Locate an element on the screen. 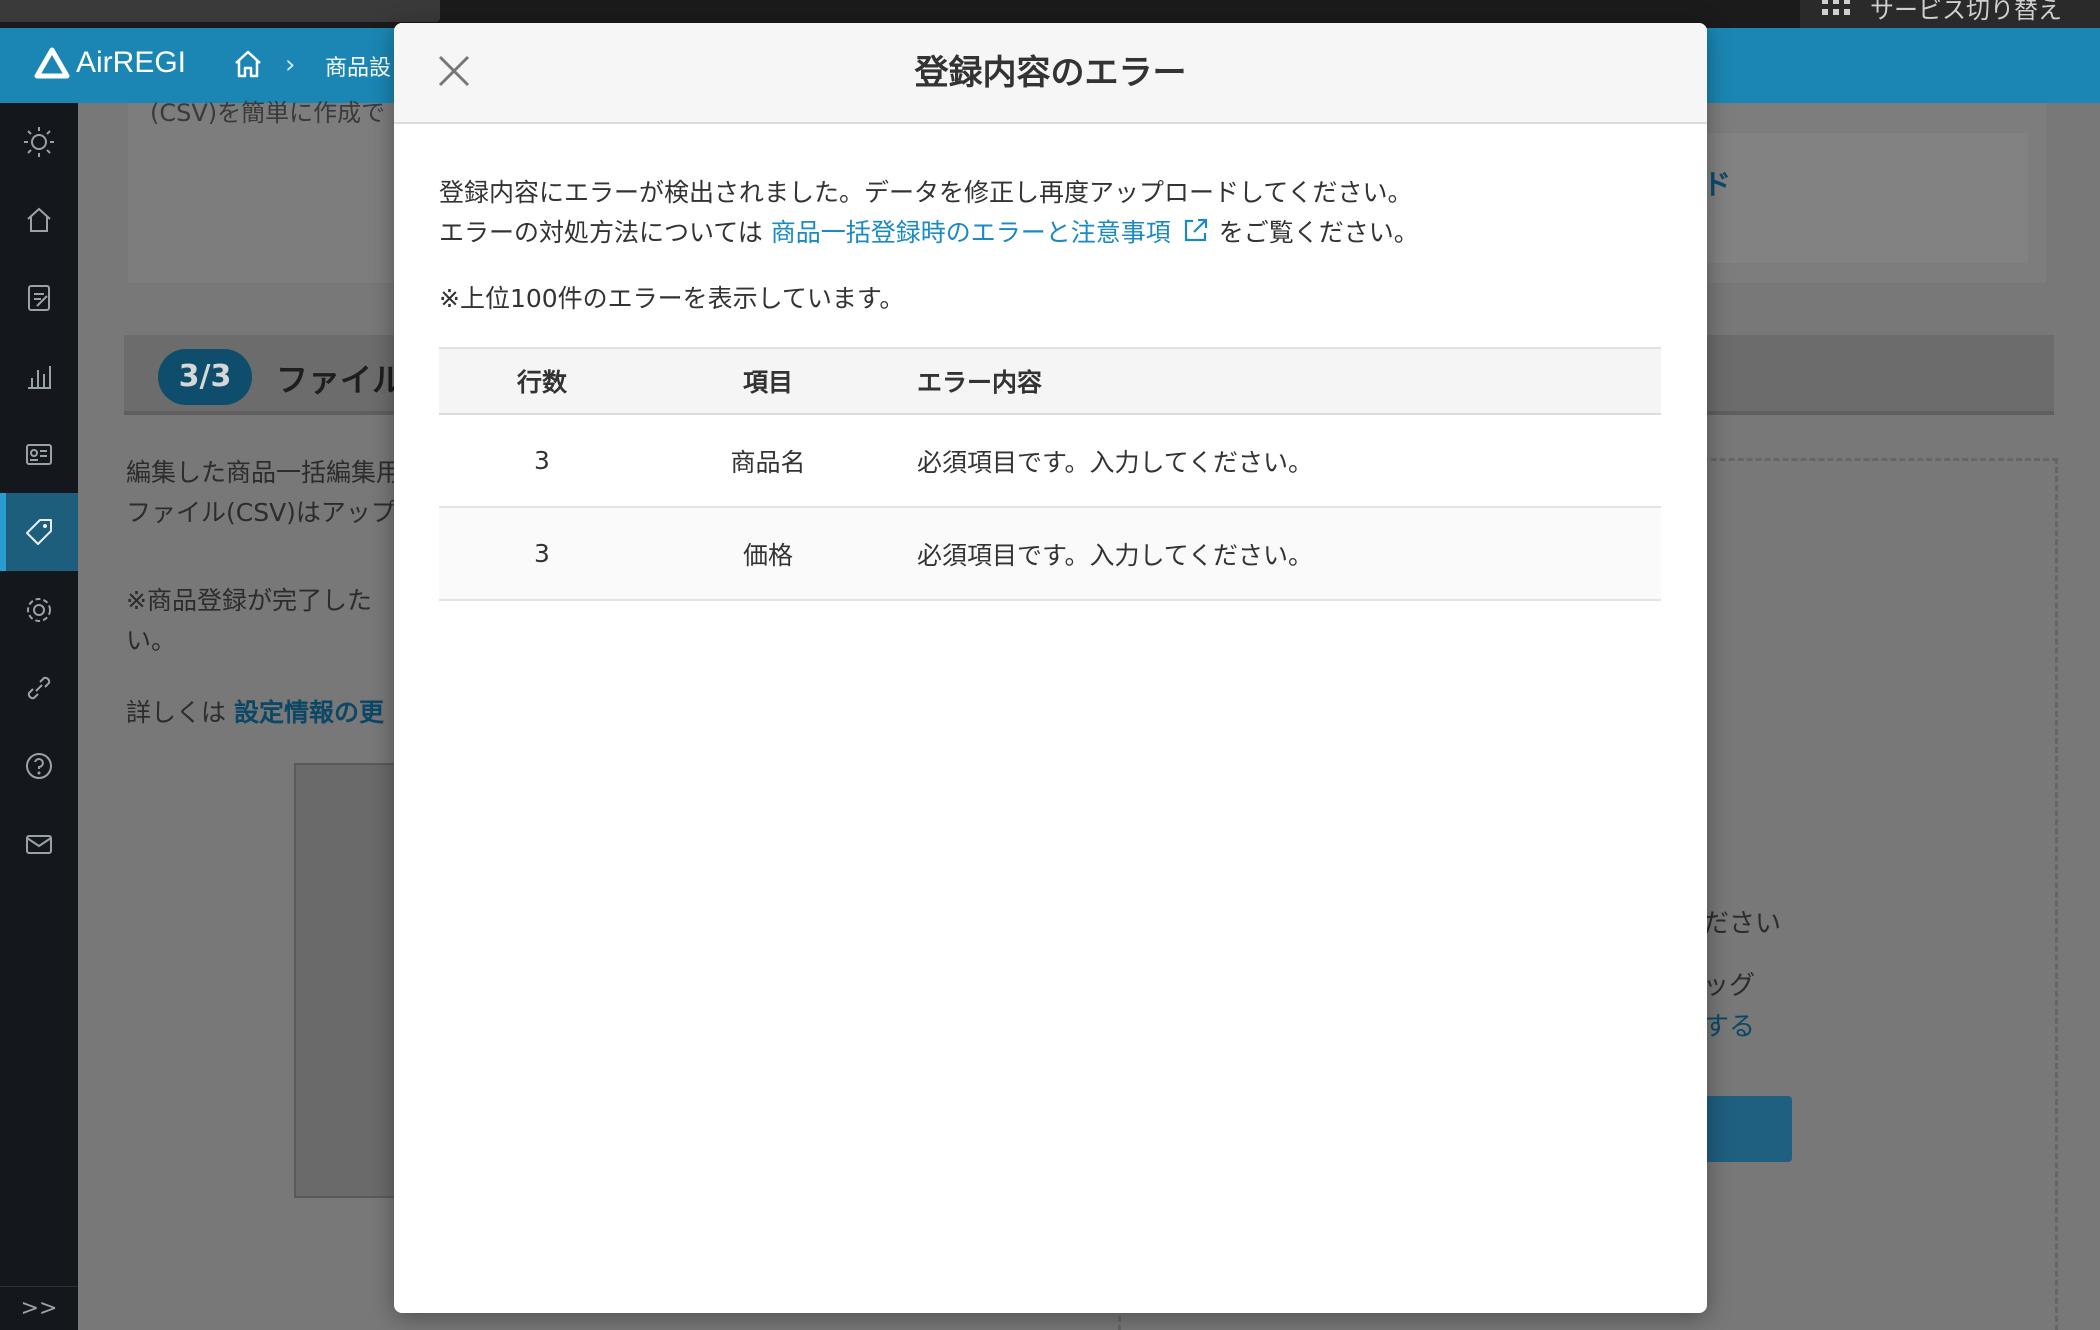 This screenshot has height=1330, width=2100. column-header-error: エラー内容 is located at coordinates (1276, 381).